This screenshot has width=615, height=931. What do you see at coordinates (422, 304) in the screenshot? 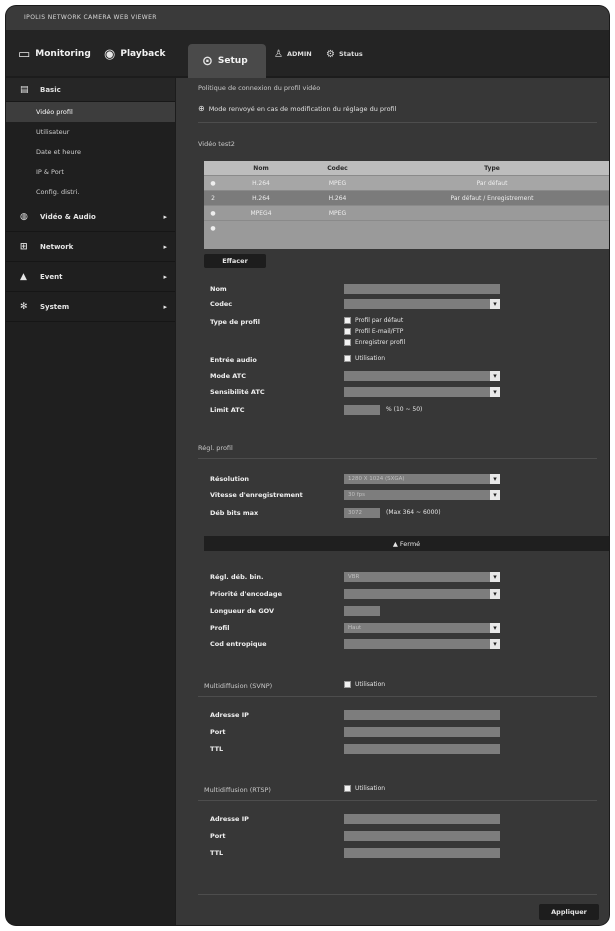
I see `codec-select` at bounding box center [422, 304].